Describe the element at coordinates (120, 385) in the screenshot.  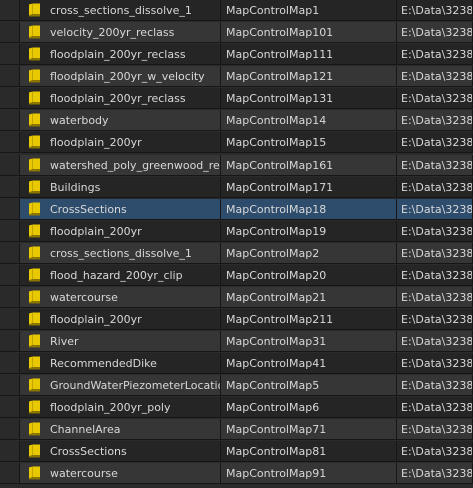
I see `name-cell: GroundWaterPiezometerLocations` at that location.